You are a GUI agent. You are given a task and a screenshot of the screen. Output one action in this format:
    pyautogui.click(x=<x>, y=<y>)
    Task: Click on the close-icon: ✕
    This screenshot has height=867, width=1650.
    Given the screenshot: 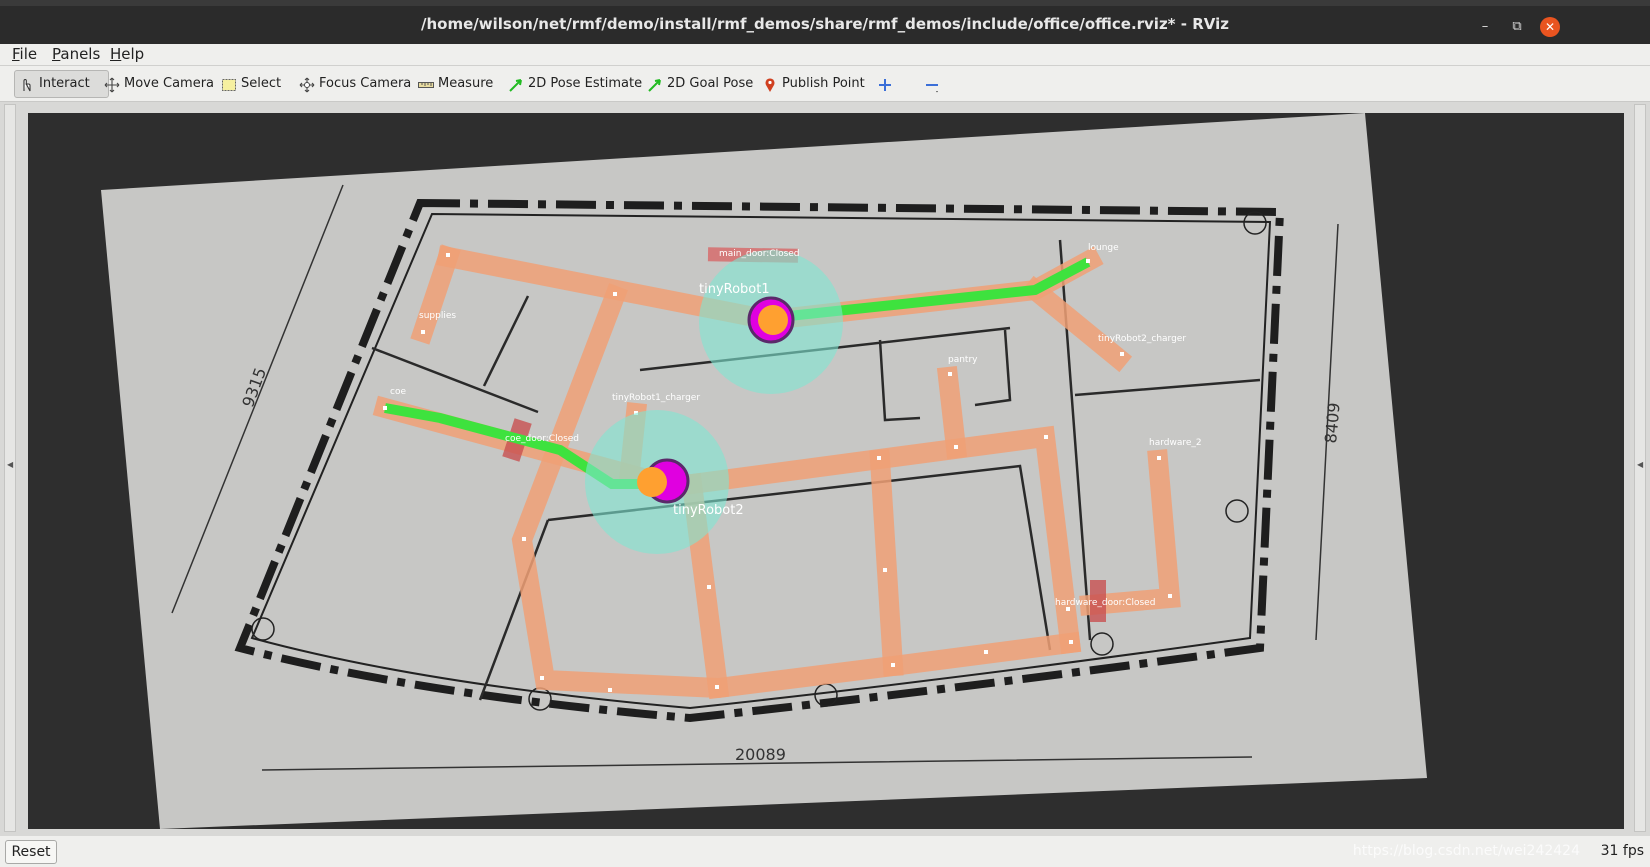 What is the action you would take?
    pyautogui.click(x=1550, y=27)
    